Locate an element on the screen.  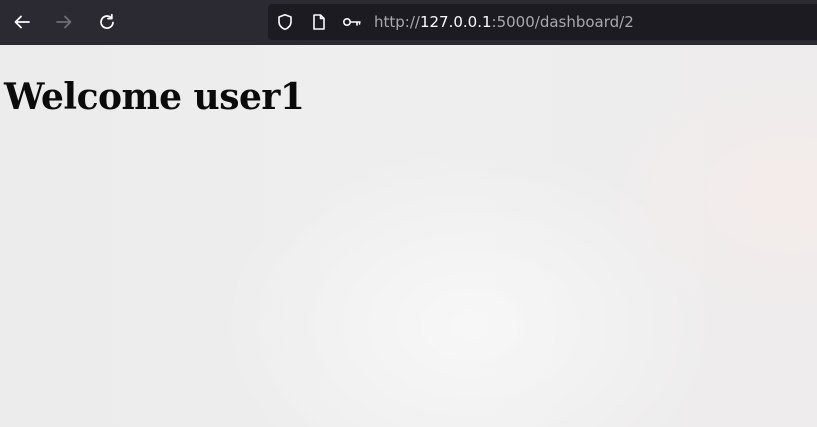
url-text: http://127.0.0.1:5000/dashboard/2 is located at coordinates (504, 22).